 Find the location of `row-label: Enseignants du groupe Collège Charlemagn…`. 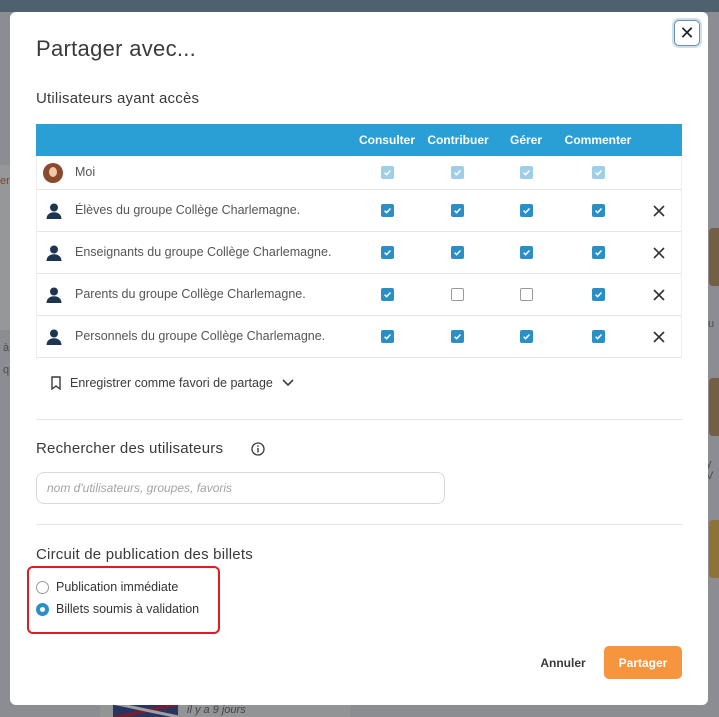

row-label: Enseignants du groupe Collège Charlemagn… is located at coordinates (203, 252).